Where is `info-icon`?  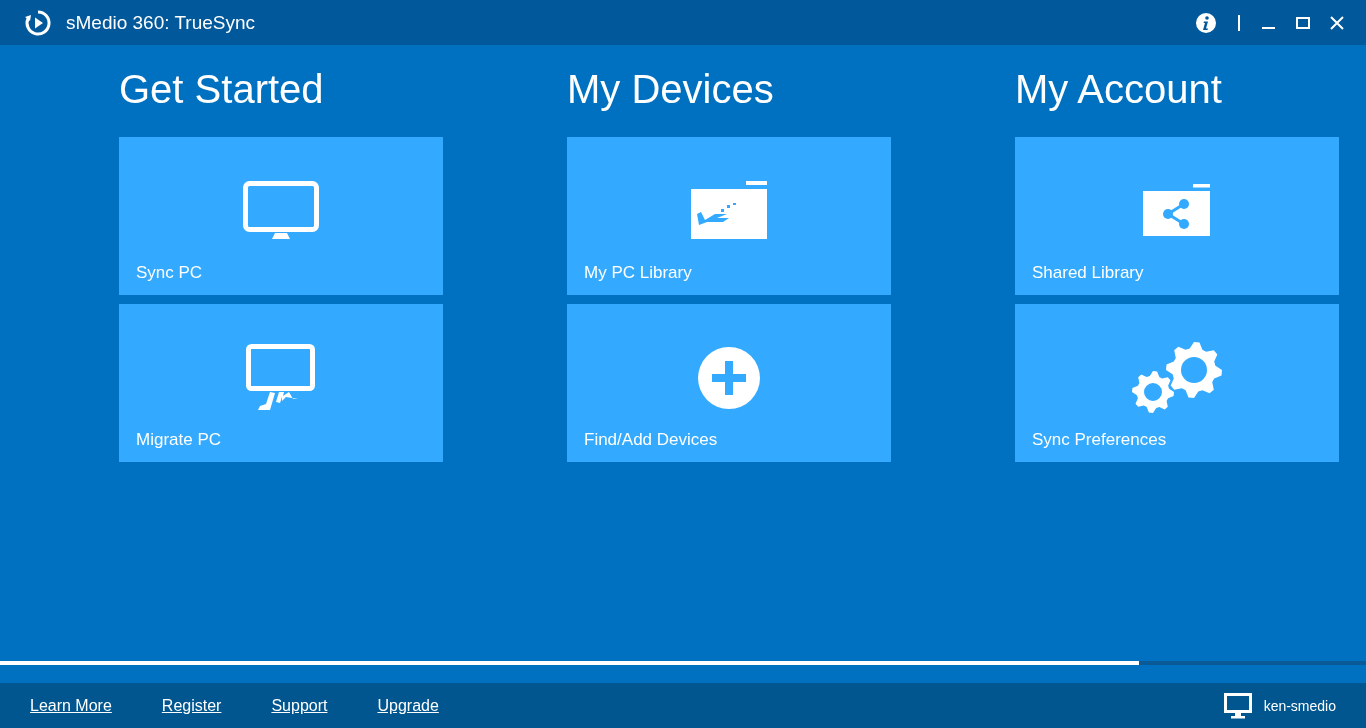
info-icon is located at coordinates (1206, 22).